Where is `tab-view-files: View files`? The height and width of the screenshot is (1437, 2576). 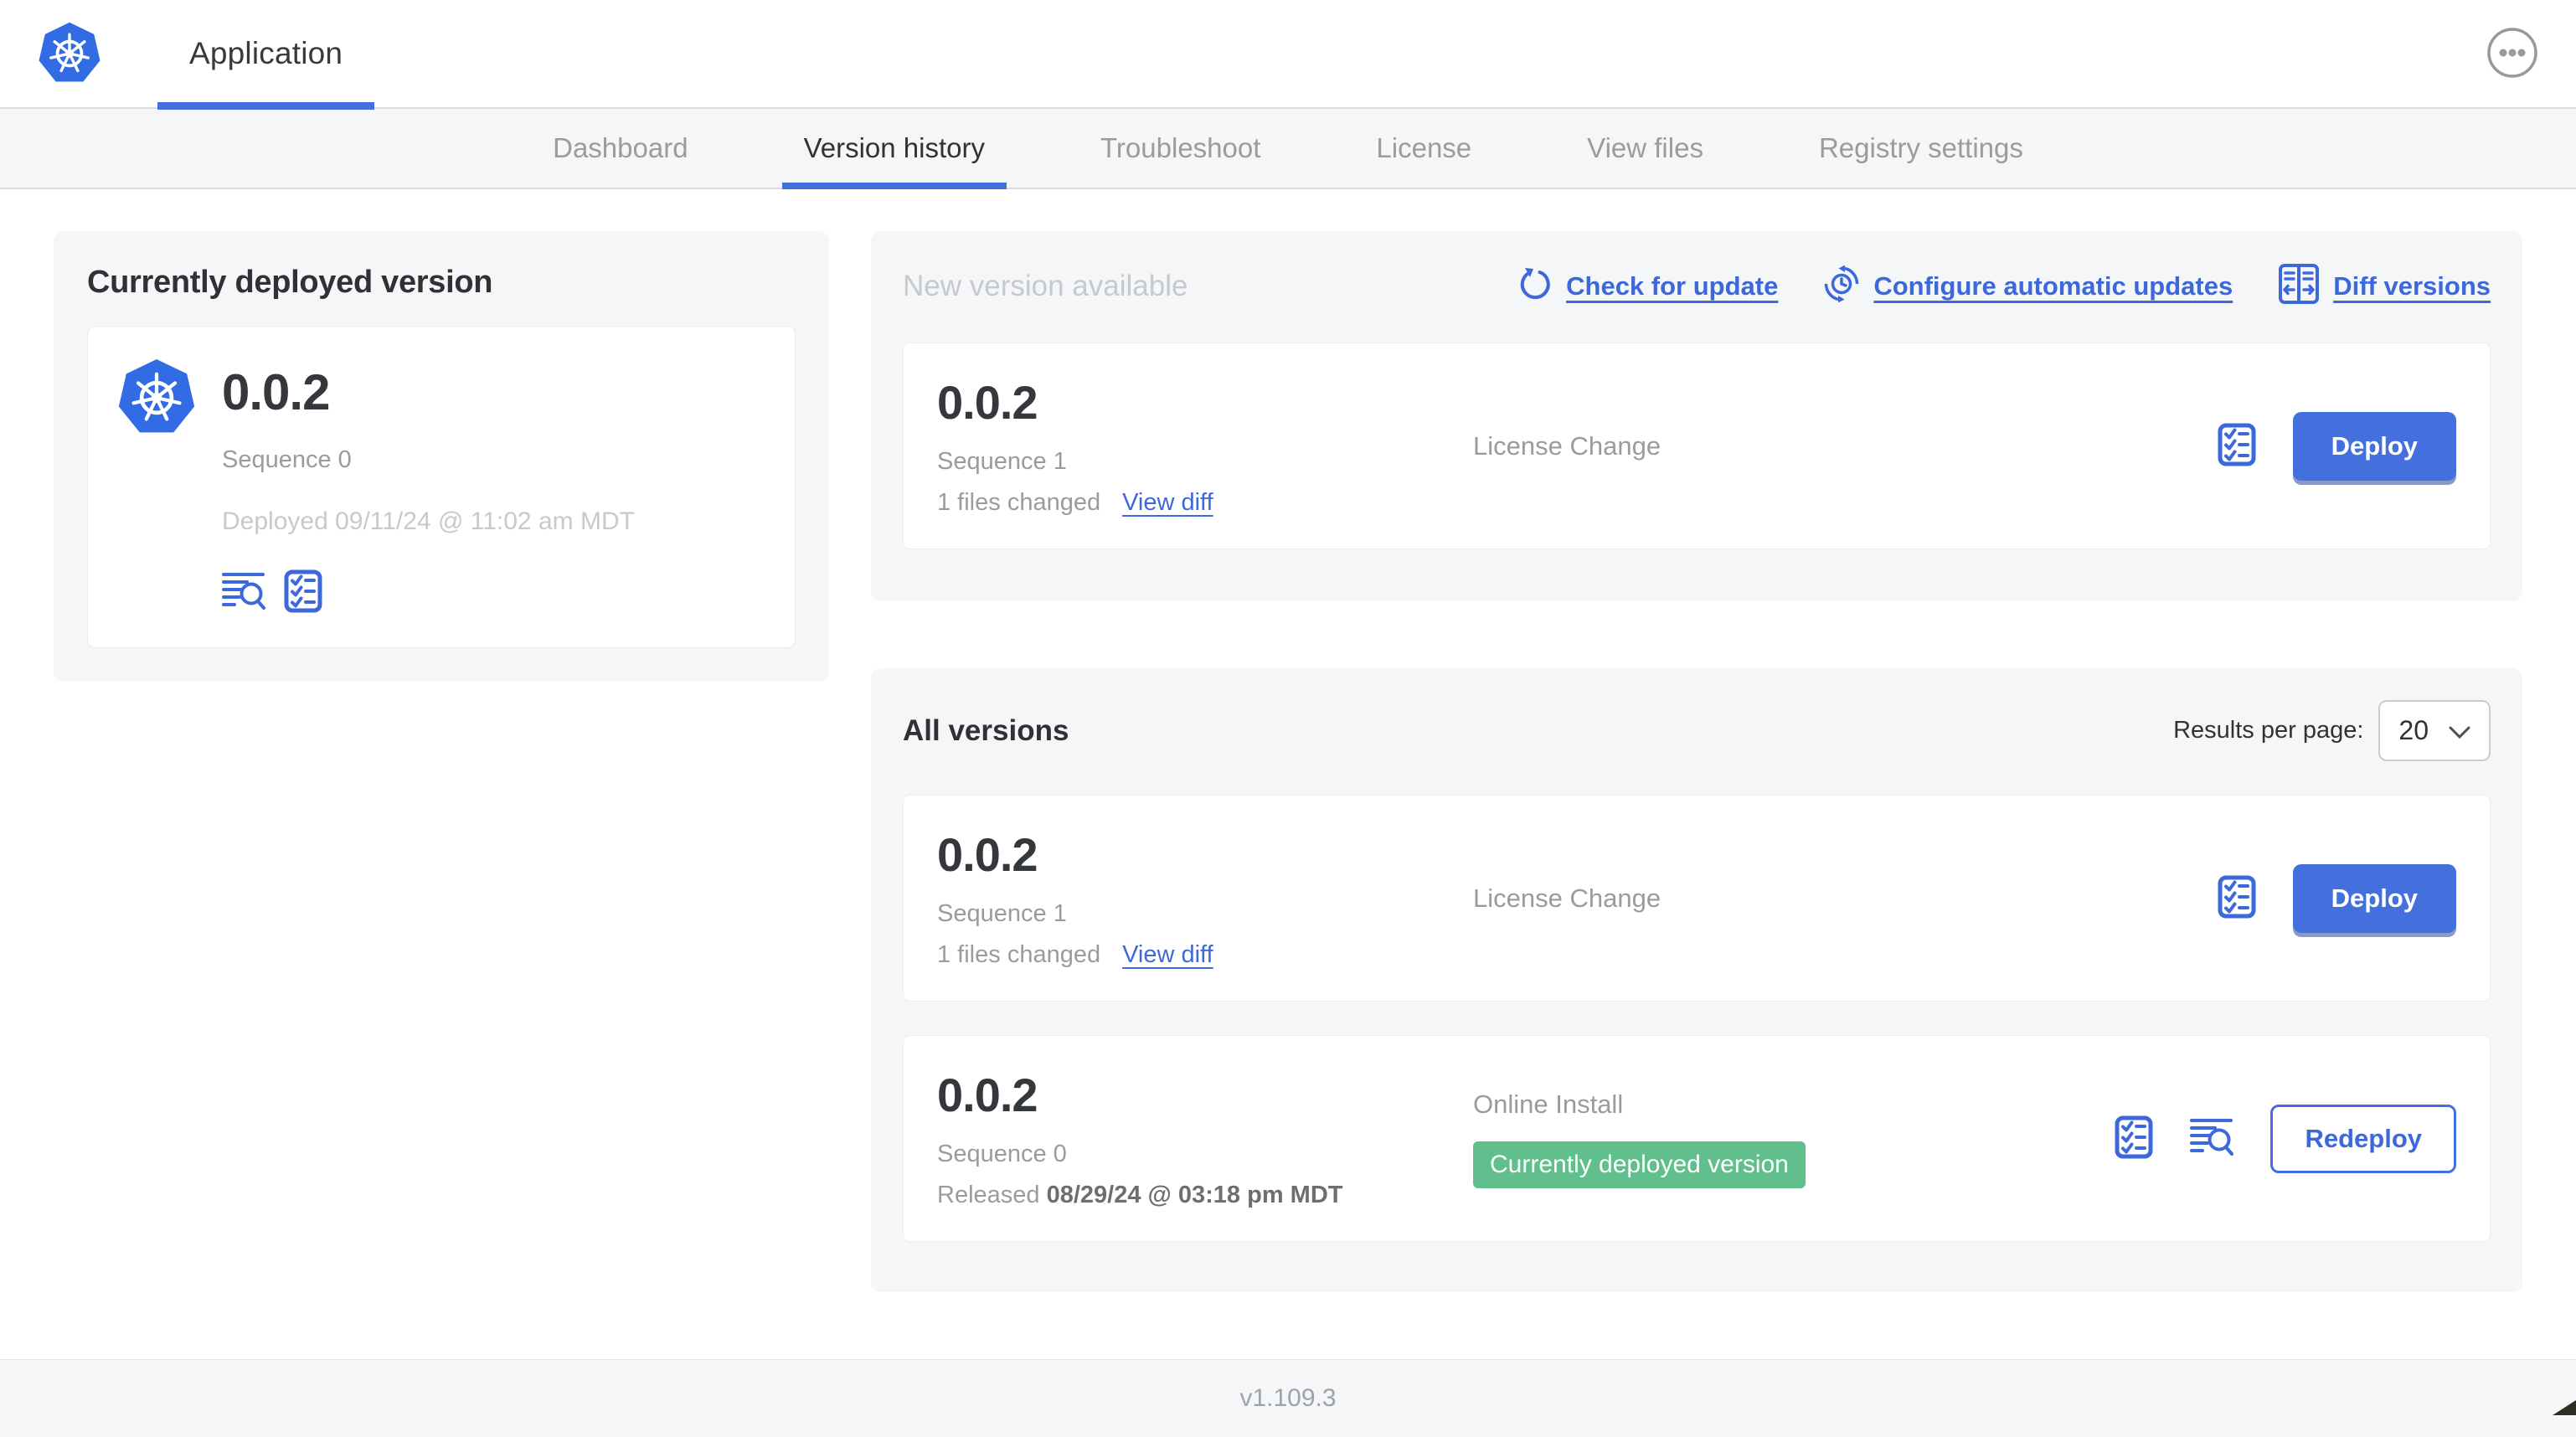
tab-view-files: View files is located at coordinates (1645, 148).